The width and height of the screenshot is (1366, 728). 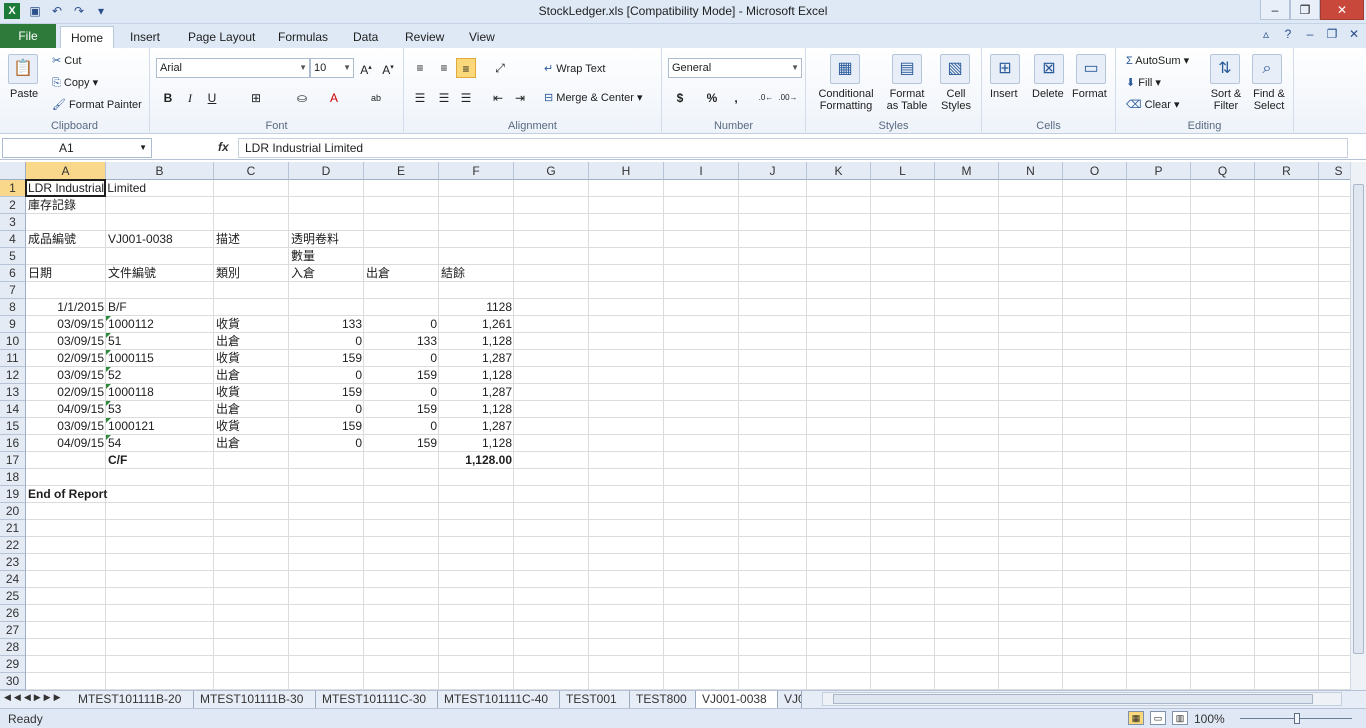 I want to click on cell-e10: 133, so click(x=401, y=341).